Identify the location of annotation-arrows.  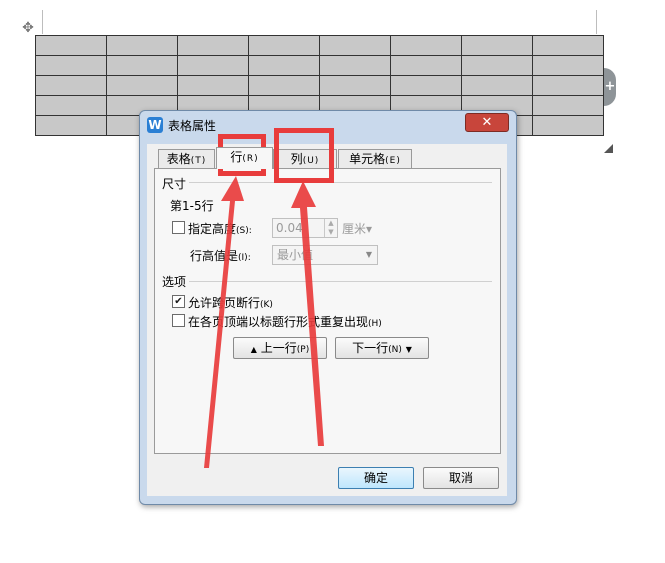
(264, 322).